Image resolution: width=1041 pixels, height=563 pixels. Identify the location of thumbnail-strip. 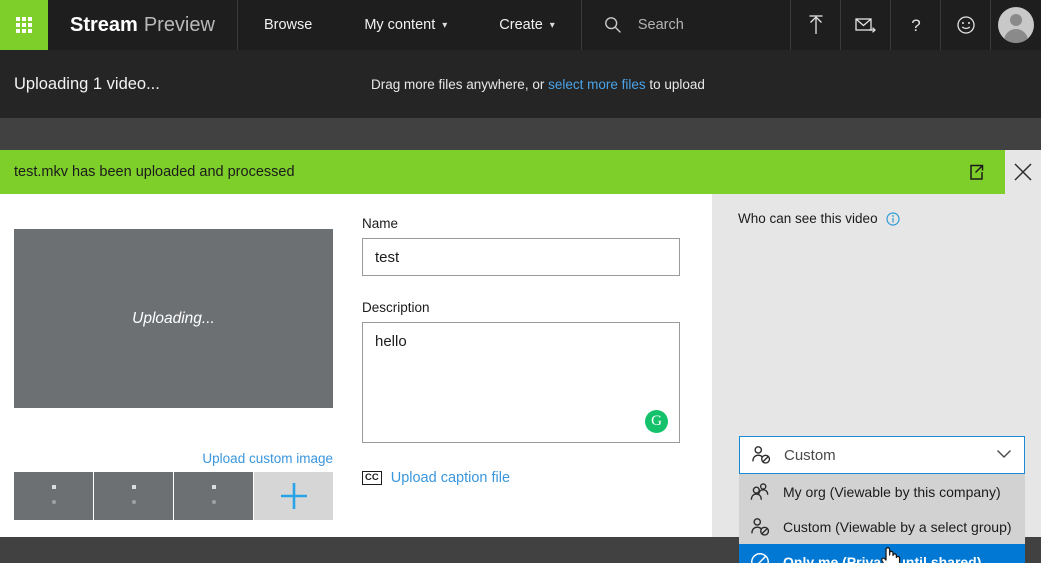
(173, 496).